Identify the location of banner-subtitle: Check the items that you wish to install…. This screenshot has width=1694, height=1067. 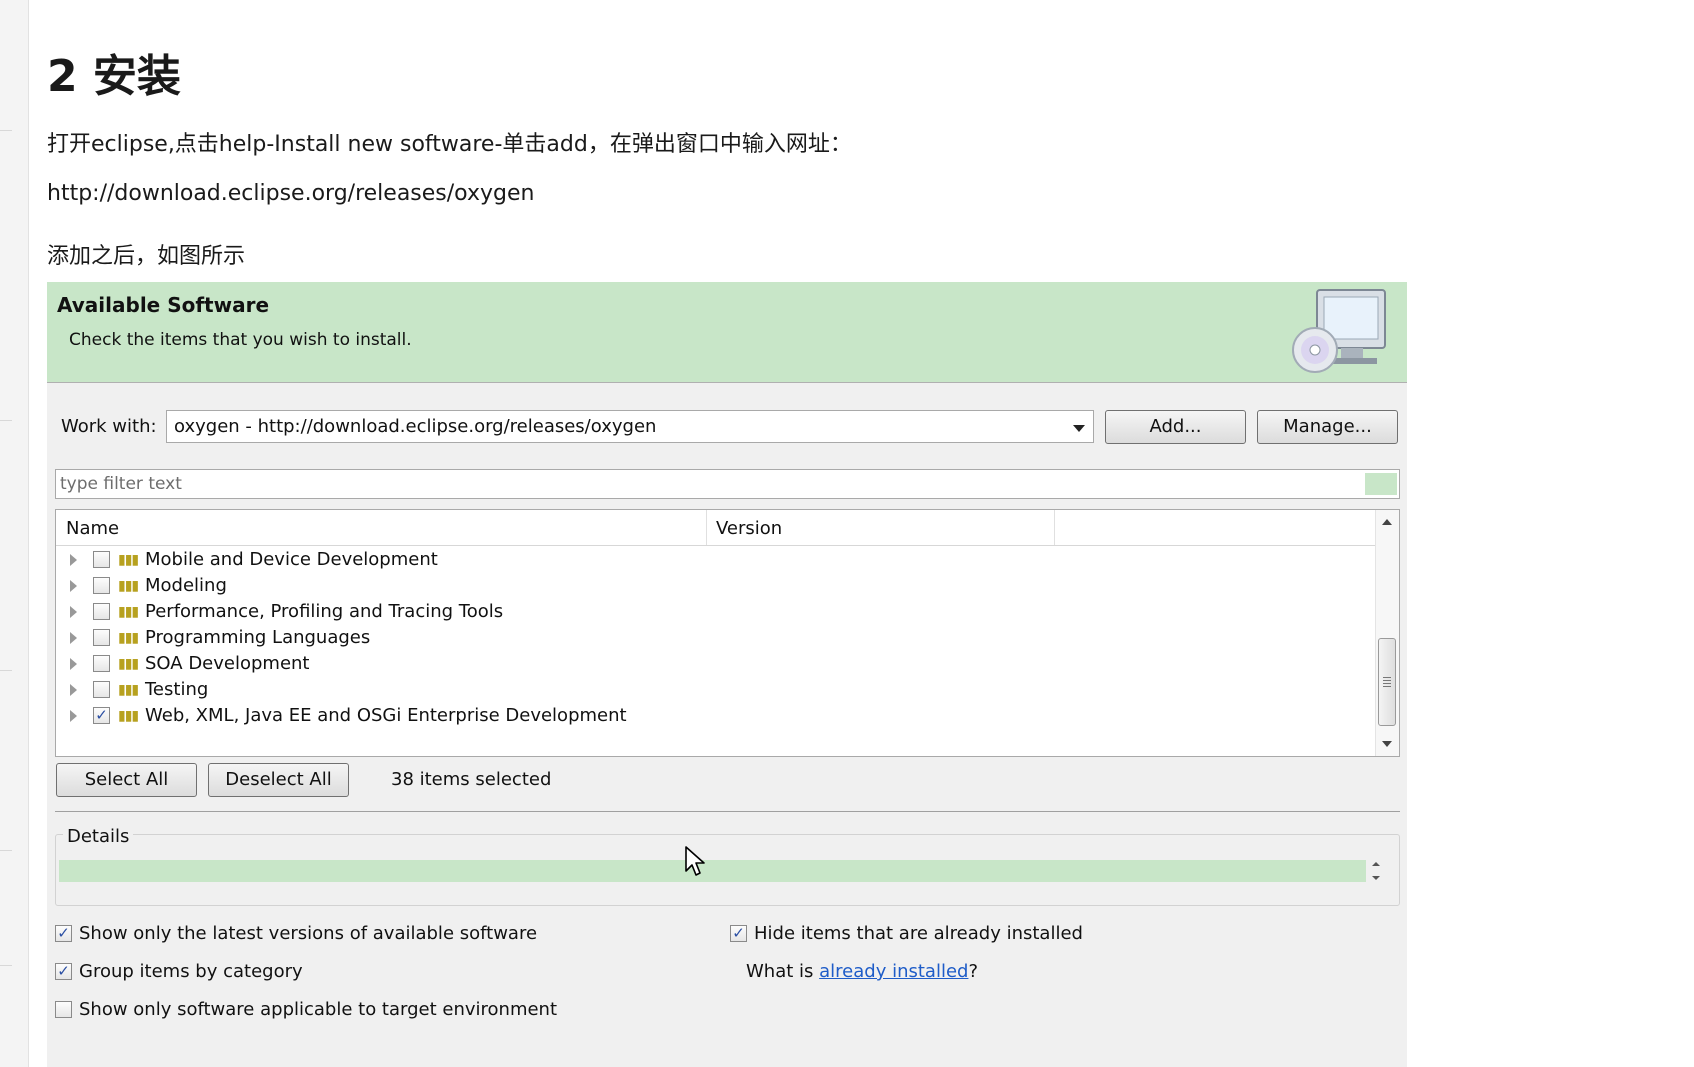
(240, 340).